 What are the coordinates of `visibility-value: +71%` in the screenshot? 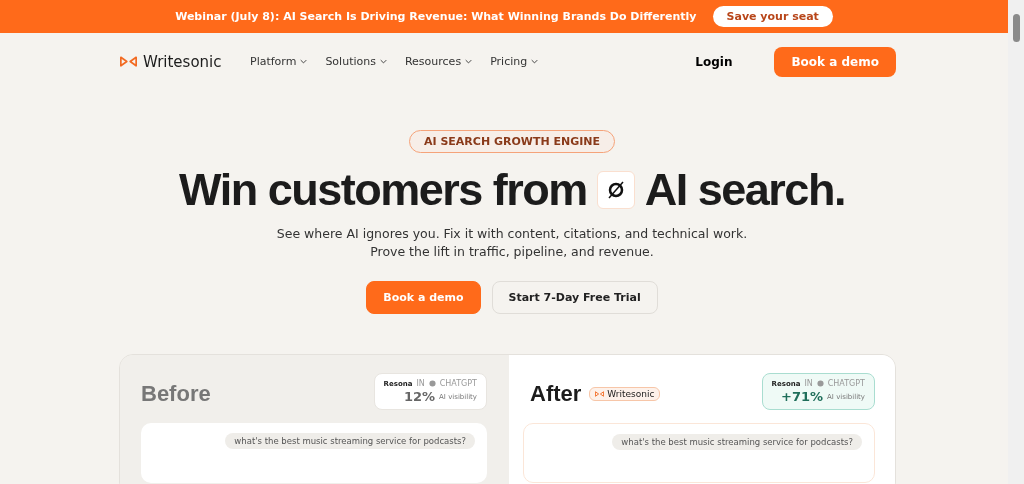 It's located at (802, 396).